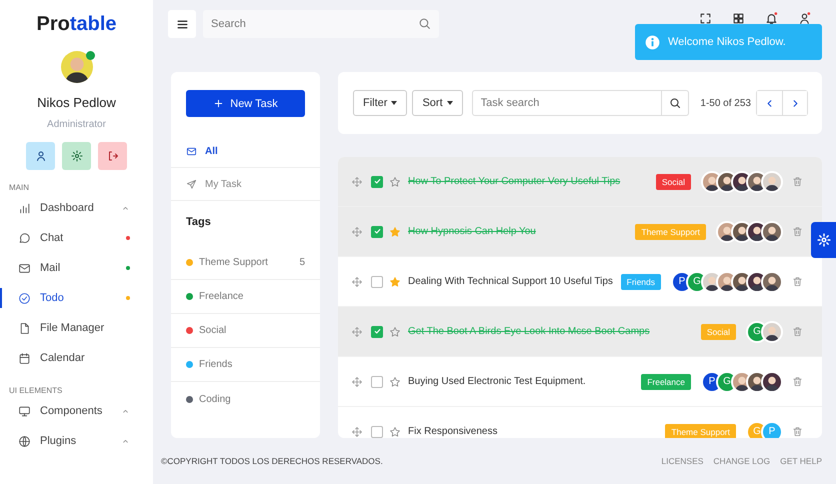 The width and height of the screenshot is (836, 484). Describe the element at coordinates (666, 382) in the screenshot. I see `task-tag: Freelance` at that location.